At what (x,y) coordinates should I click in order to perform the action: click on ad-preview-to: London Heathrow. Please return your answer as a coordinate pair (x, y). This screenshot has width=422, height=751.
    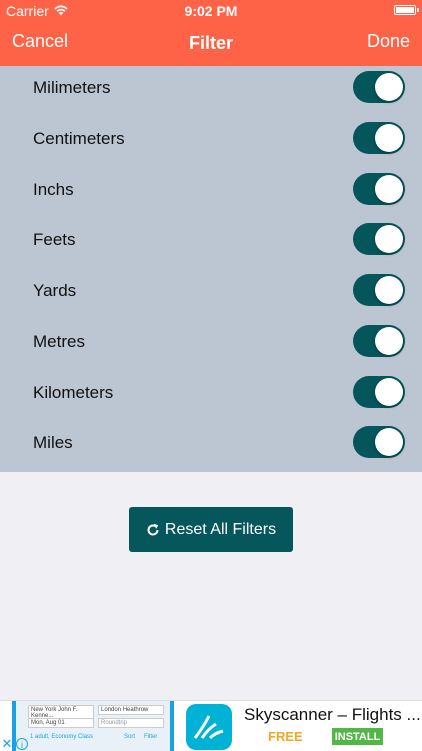
    Looking at the image, I should click on (131, 710).